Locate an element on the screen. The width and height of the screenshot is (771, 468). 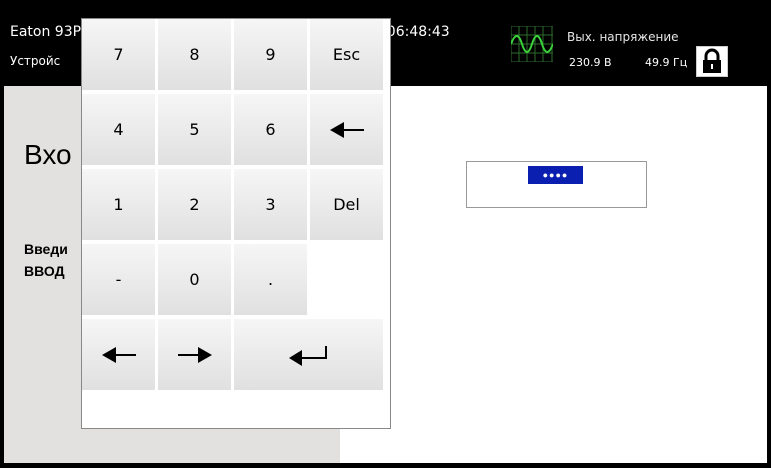
output-frequency-value: 49.9 Гц is located at coordinates (666, 62).